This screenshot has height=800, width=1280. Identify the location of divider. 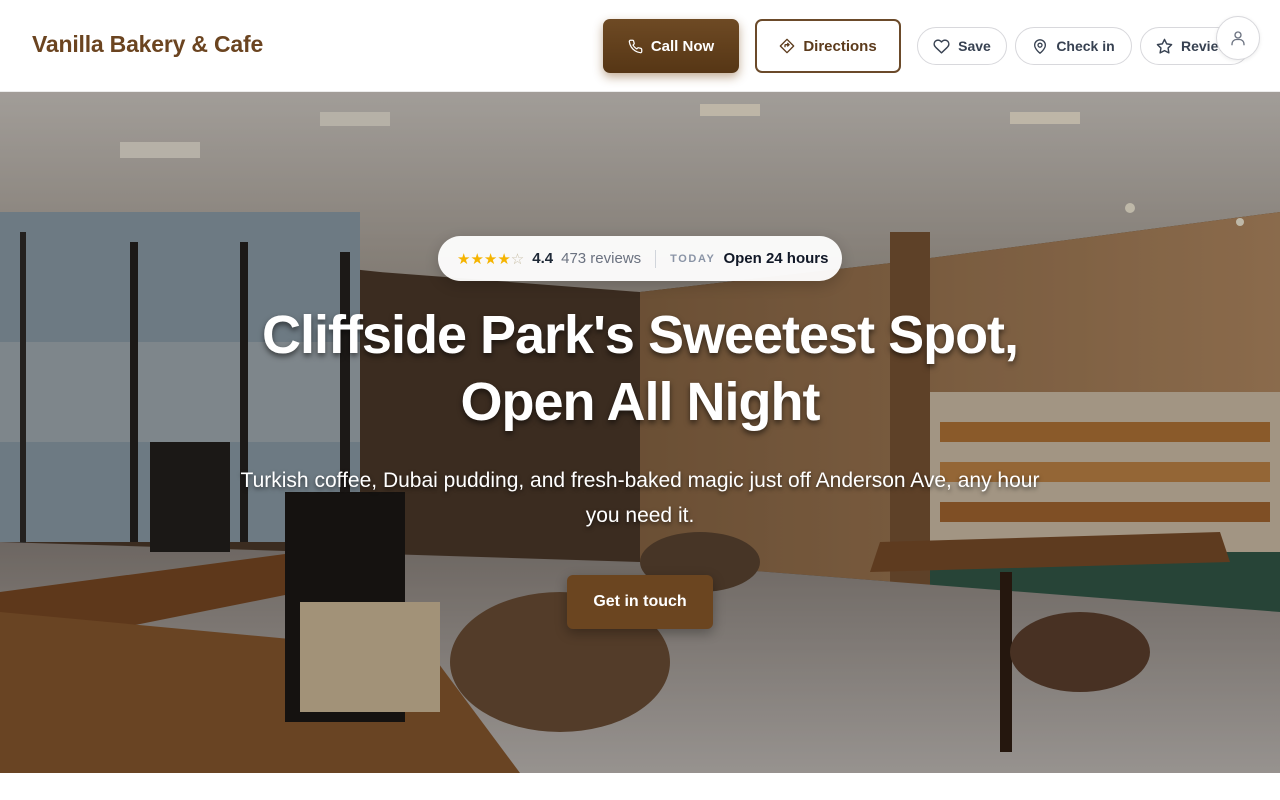
(656, 258).